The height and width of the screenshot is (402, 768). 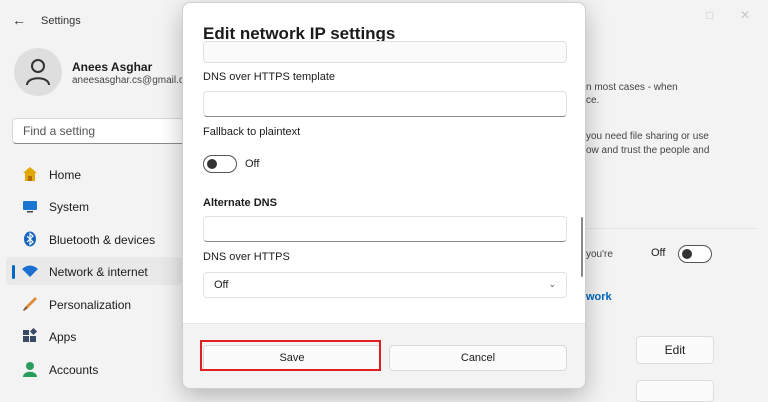 What do you see at coordinates (246, 257) in the screenshot?
I see `doh-label: DNS over HTTPS` at bounding box center [246, 257].